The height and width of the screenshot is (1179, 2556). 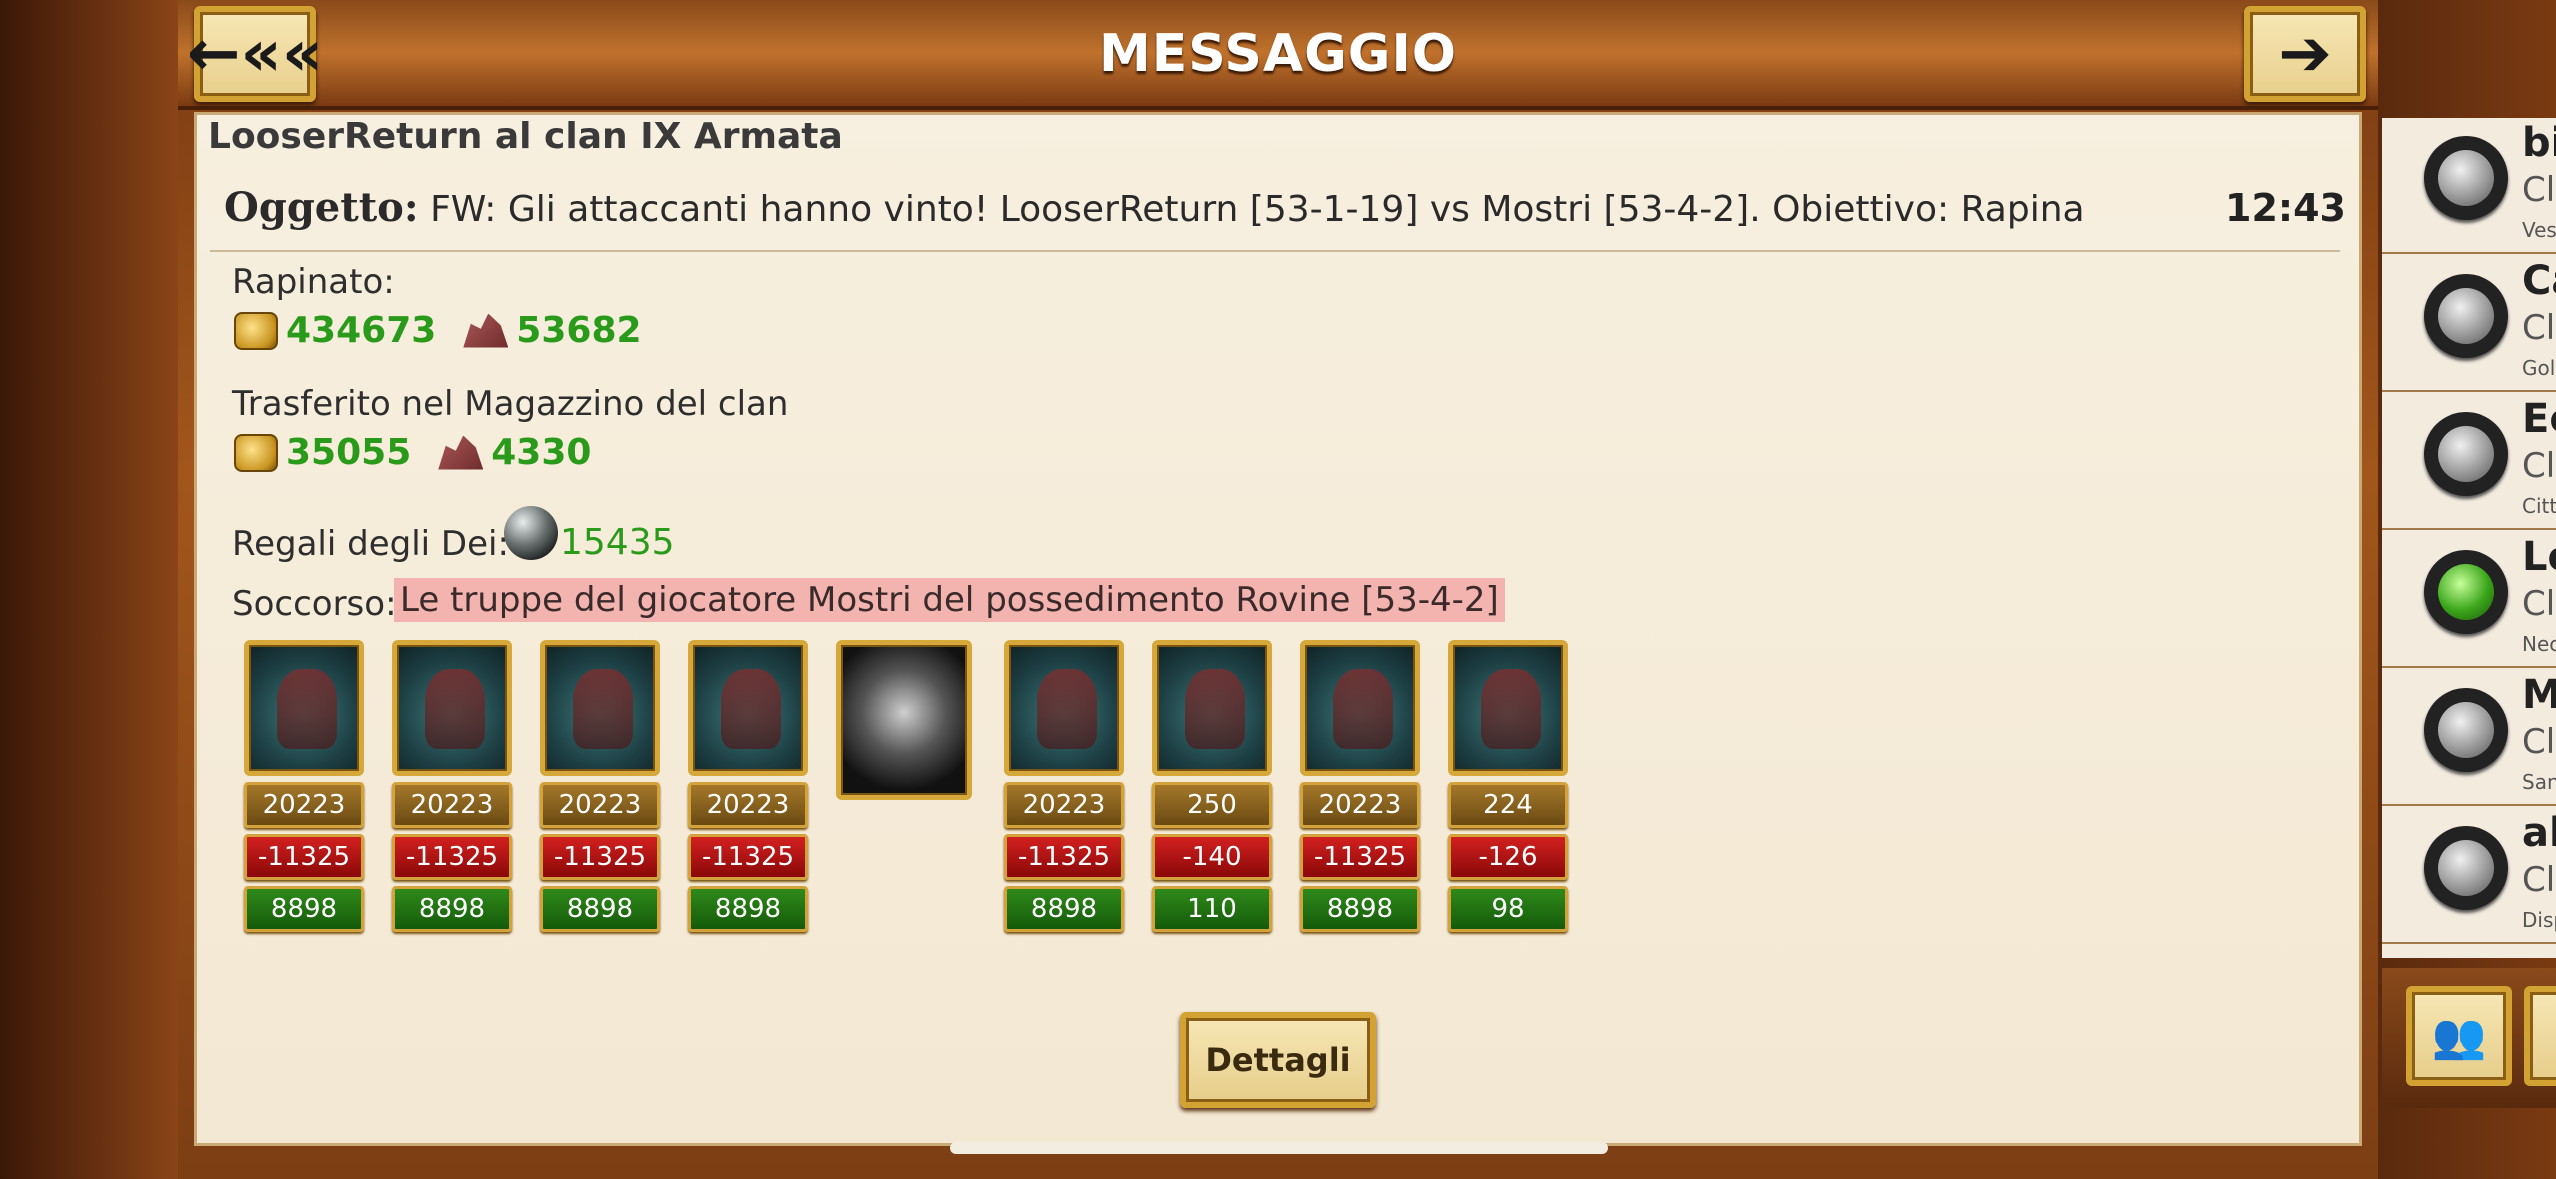 I want to click on unit-remaining: 98, so click(x=1508, y=909).